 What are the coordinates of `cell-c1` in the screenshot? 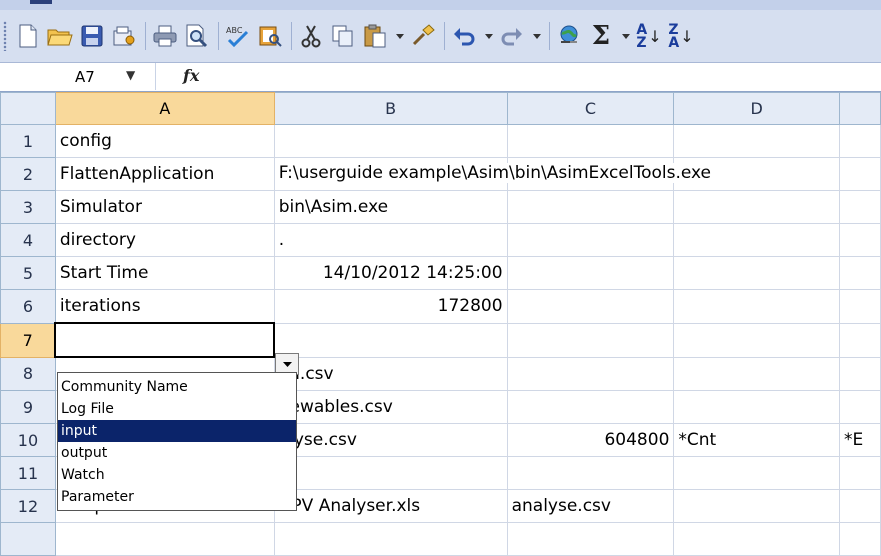 It's located at (590, 141).